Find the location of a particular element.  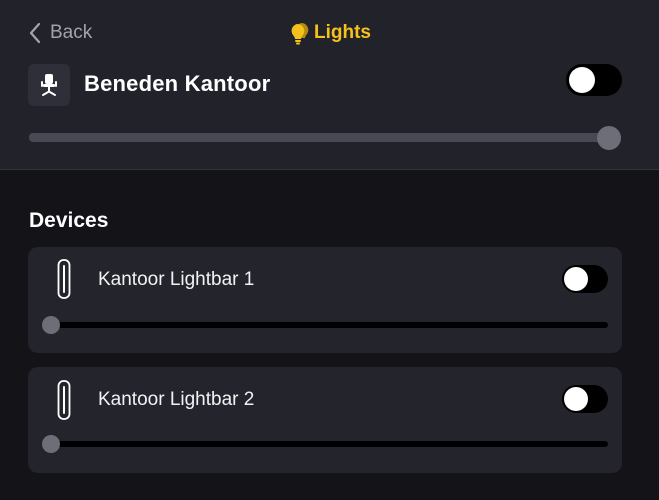

back-button: Back is located at coordinates (60, 33).